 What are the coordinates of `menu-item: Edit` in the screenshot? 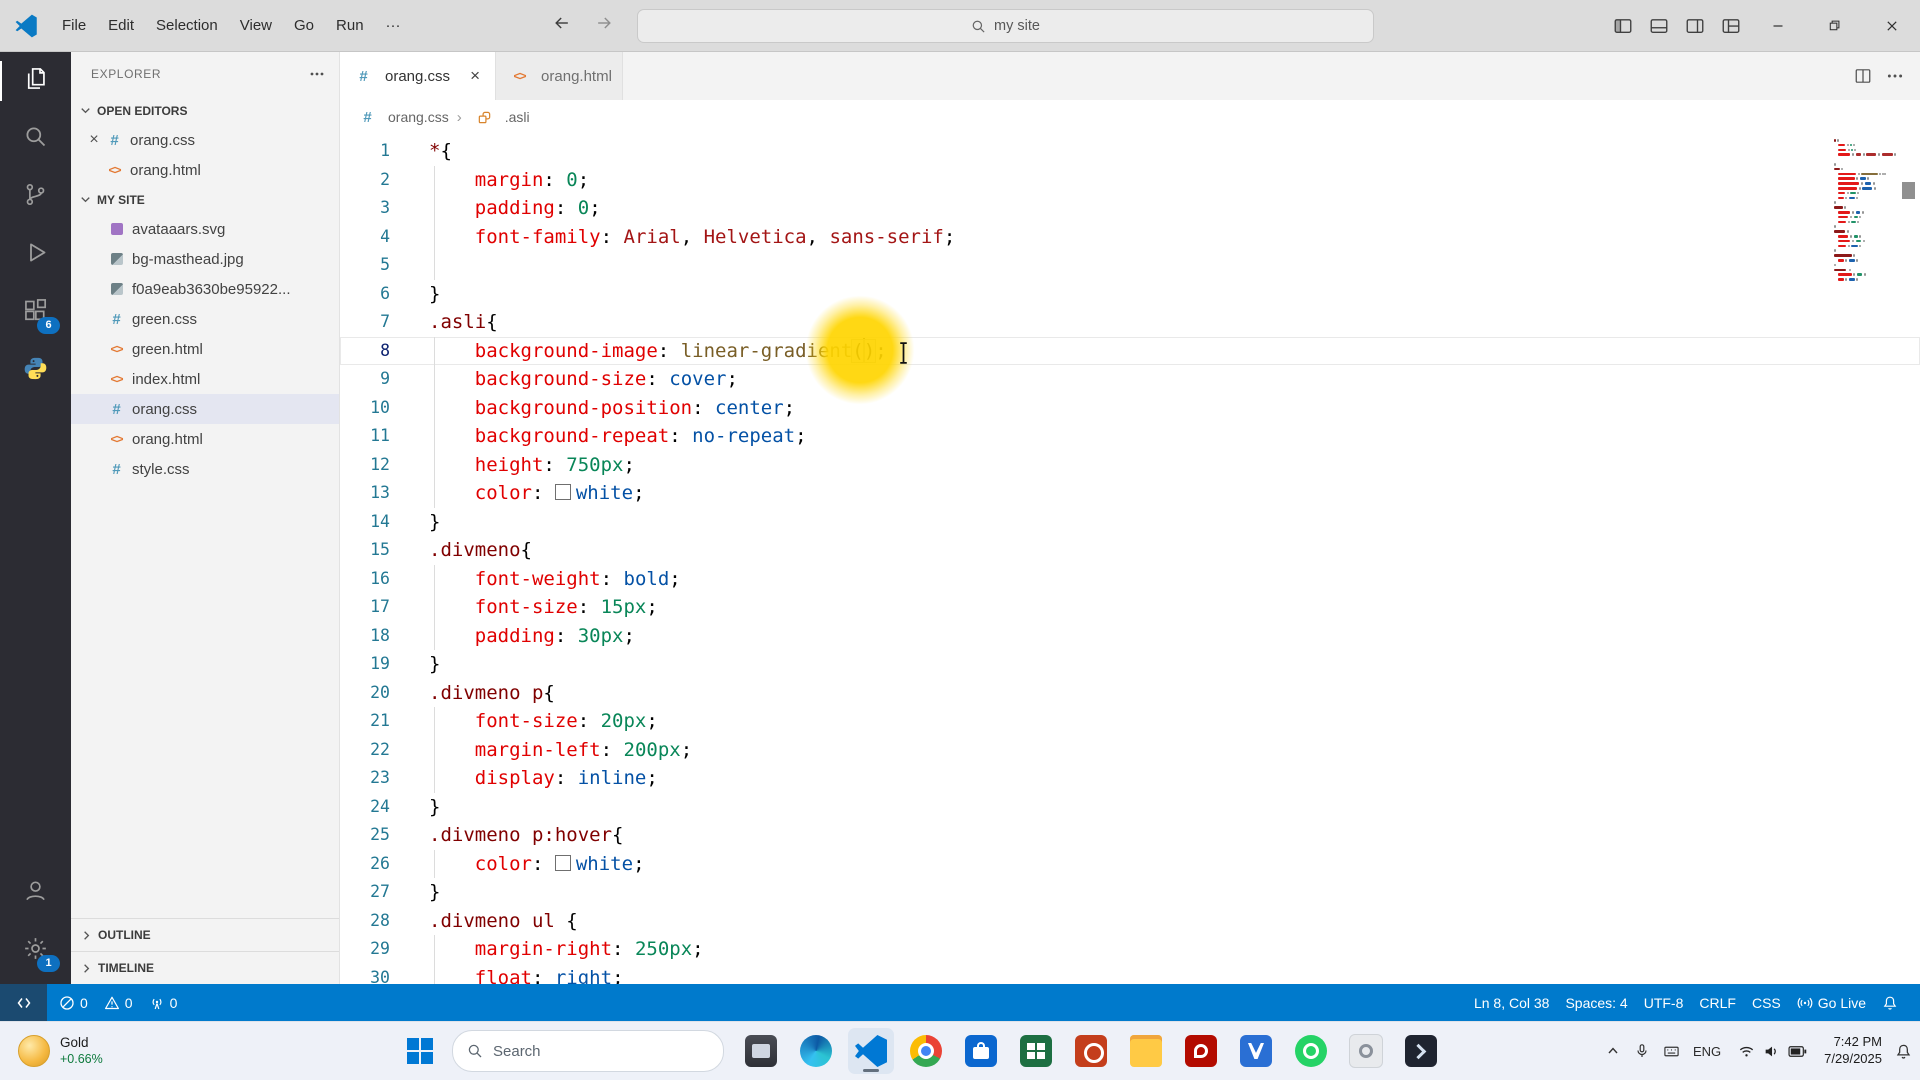 It's located at (121, 26).